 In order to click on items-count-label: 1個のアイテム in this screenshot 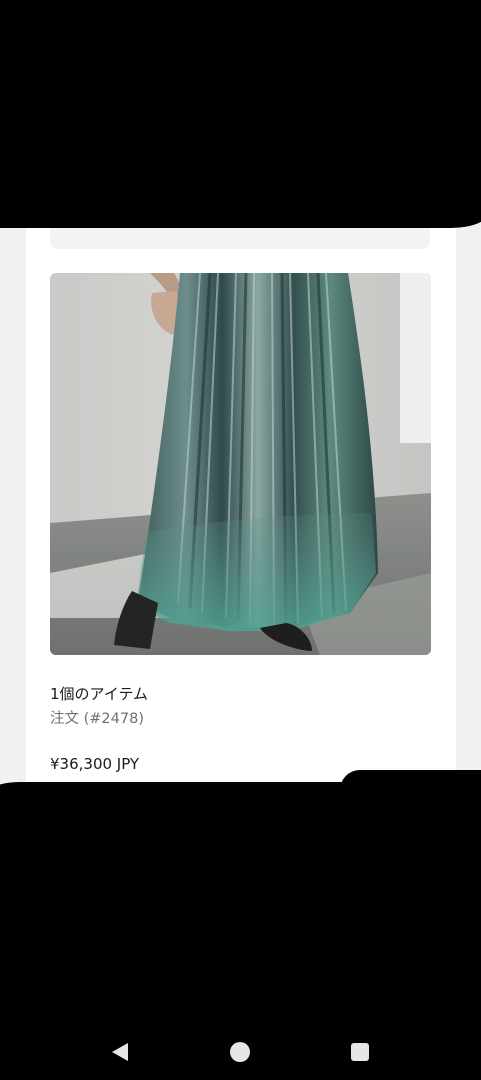, I will do `click(99, 694)`.